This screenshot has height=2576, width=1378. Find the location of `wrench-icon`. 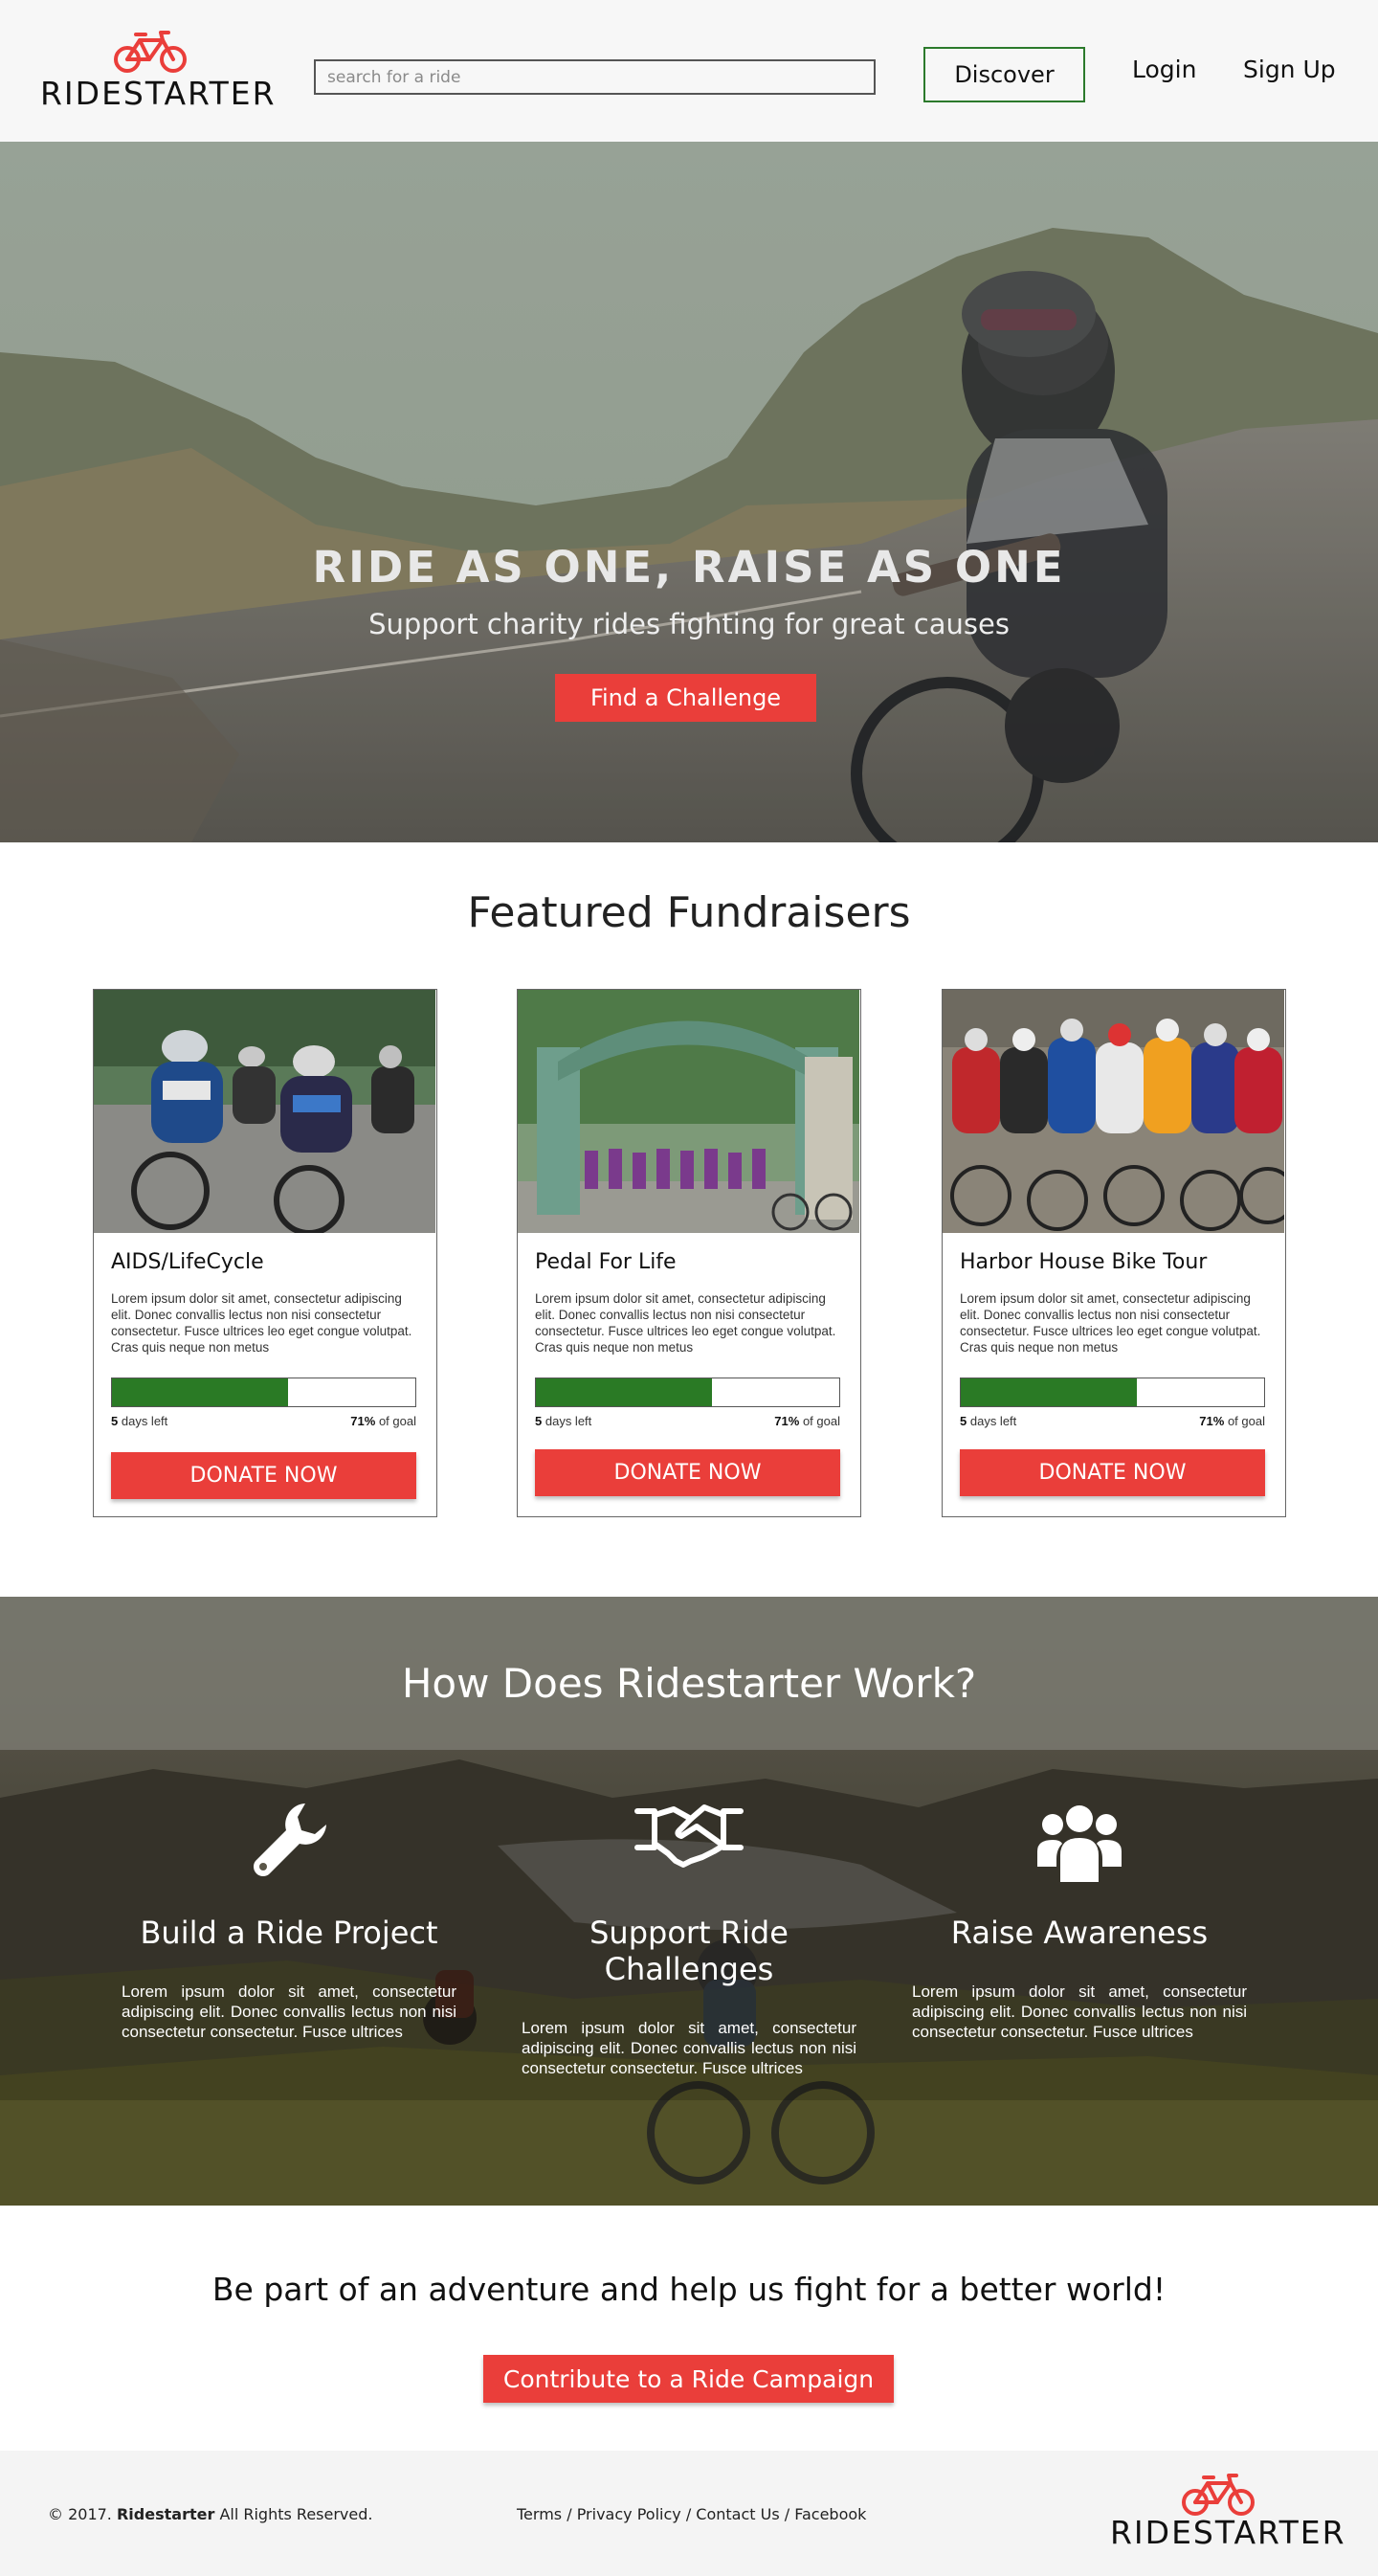

wrench-icon is located at coordinates (289, 1845).